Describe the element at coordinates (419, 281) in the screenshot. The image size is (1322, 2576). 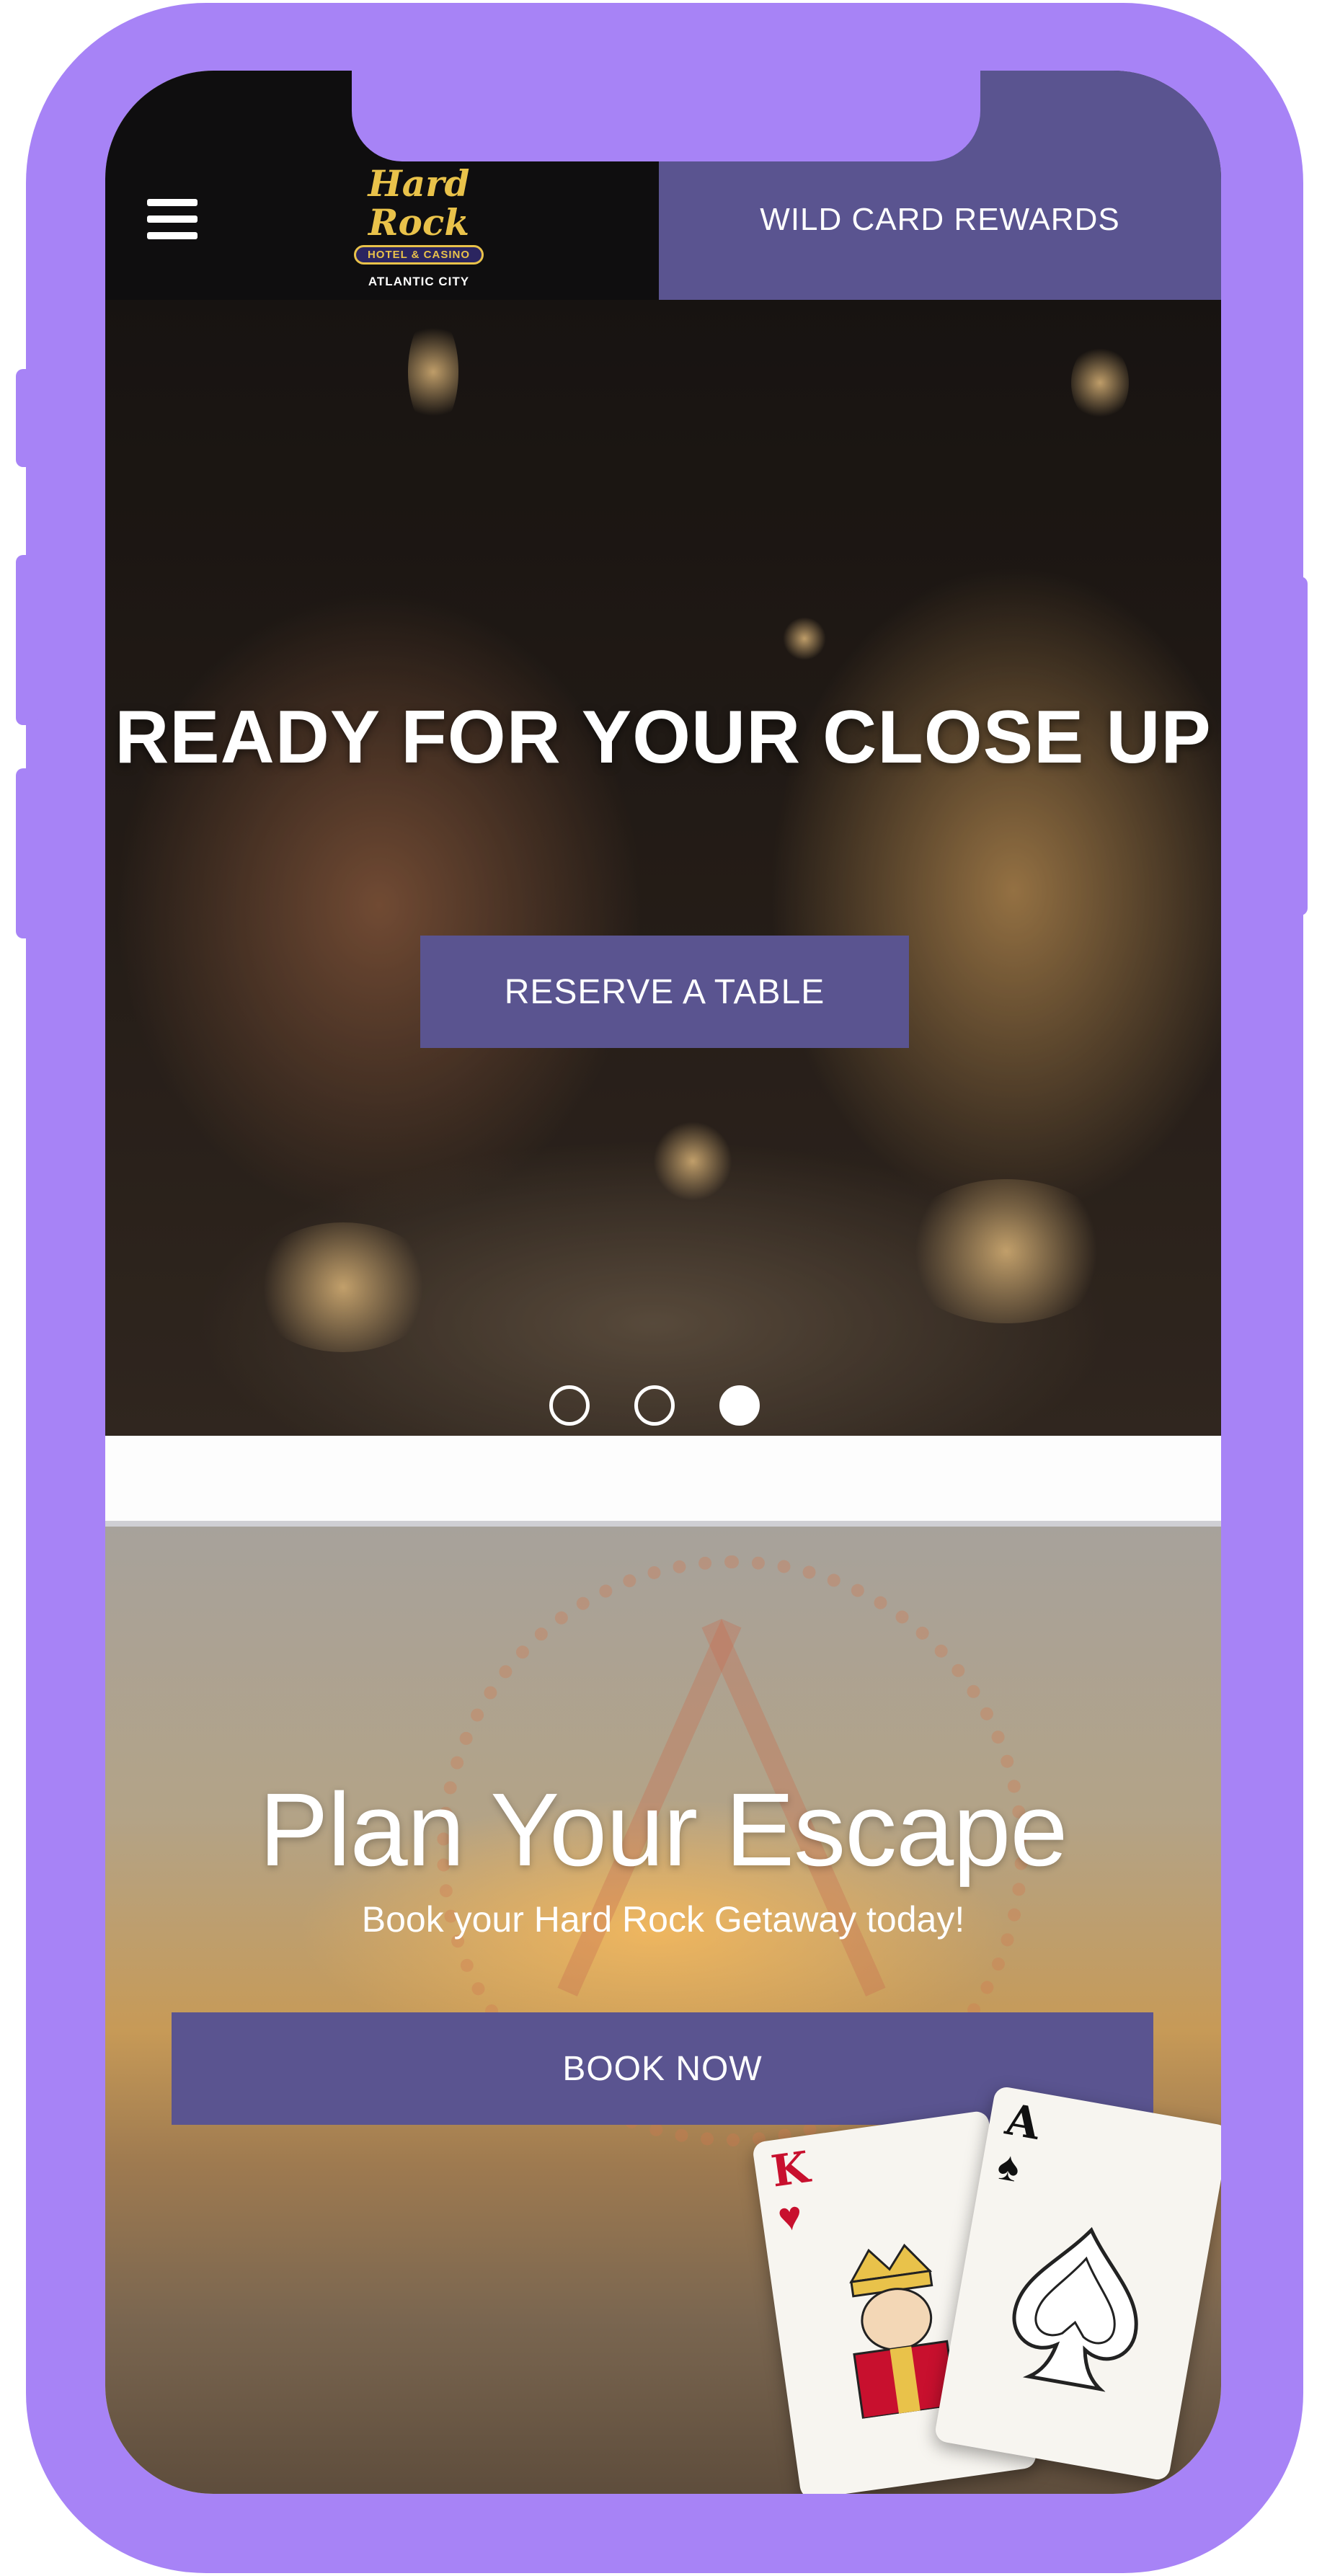
I see `logo-city: ATLANTIC CITY` at that location.